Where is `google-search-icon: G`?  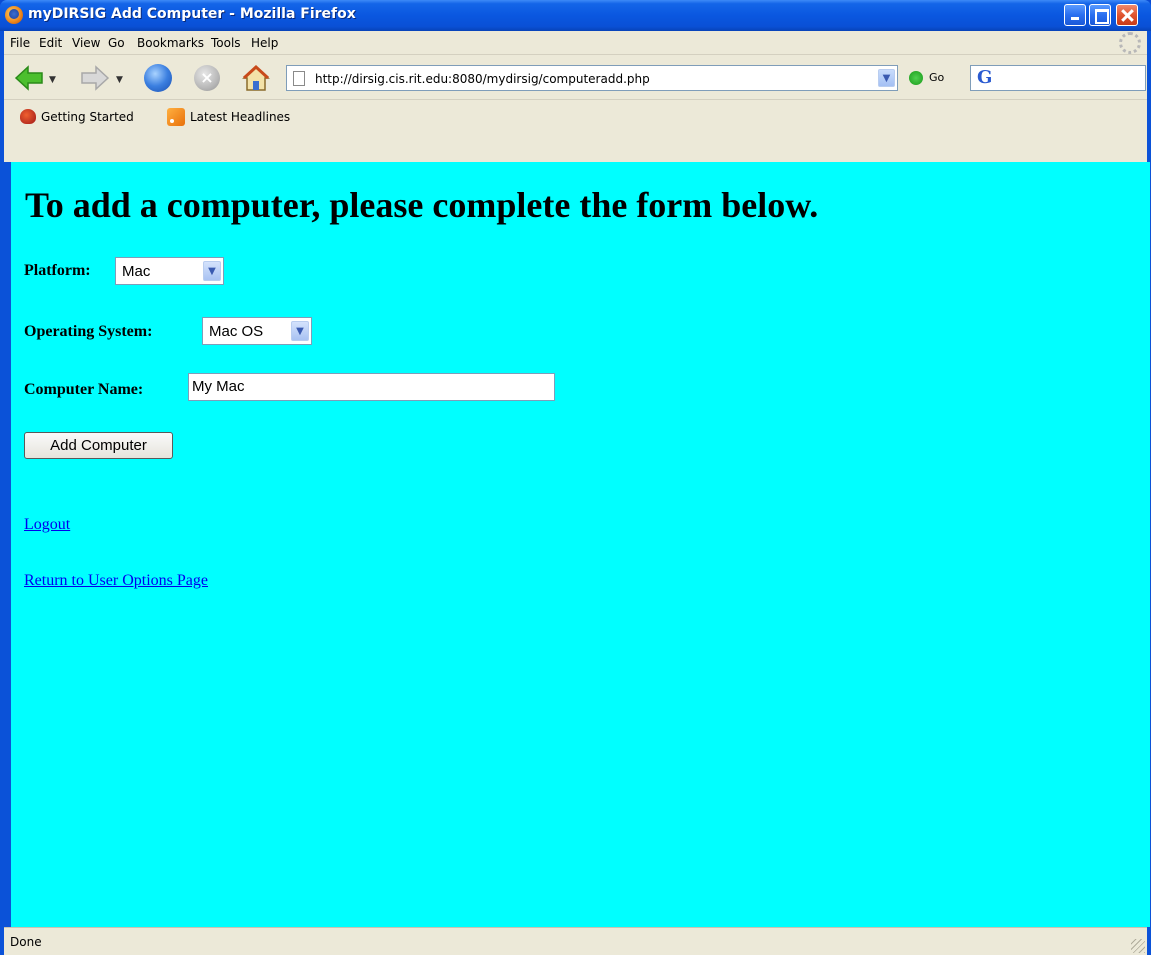
google-search-icon: G is located at coordinates (984, 77).